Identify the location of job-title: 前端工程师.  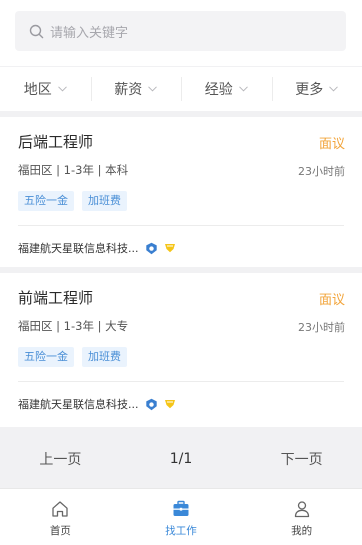
(56, 298).